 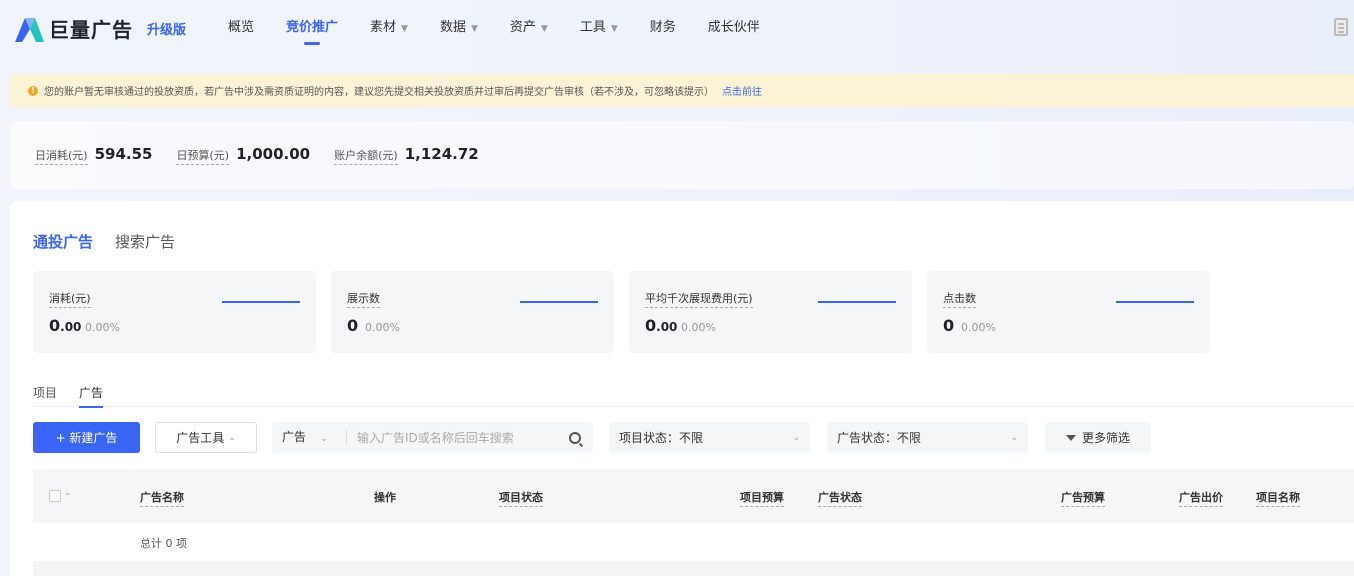 I want to click on daily-spend-label: 日消耗(元), so click(x=61, y=156).